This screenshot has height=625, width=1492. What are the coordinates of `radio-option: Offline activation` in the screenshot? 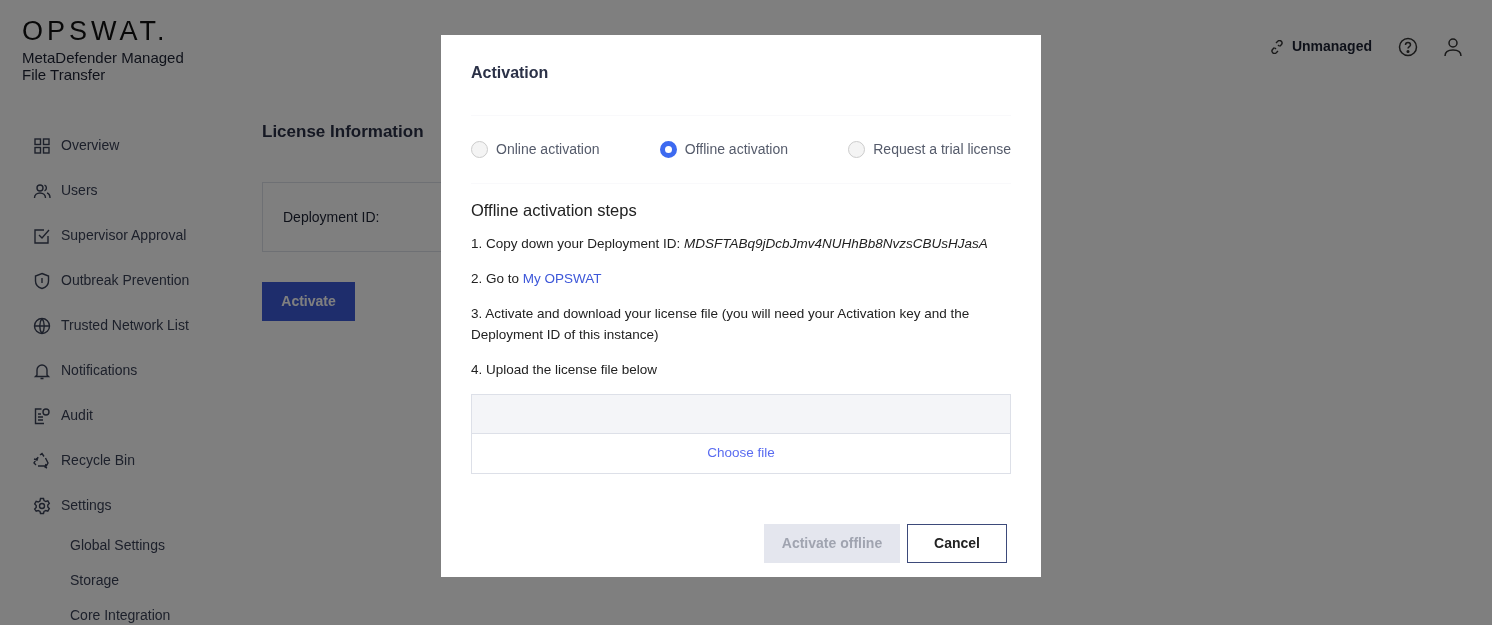 It's located at (723, 149).